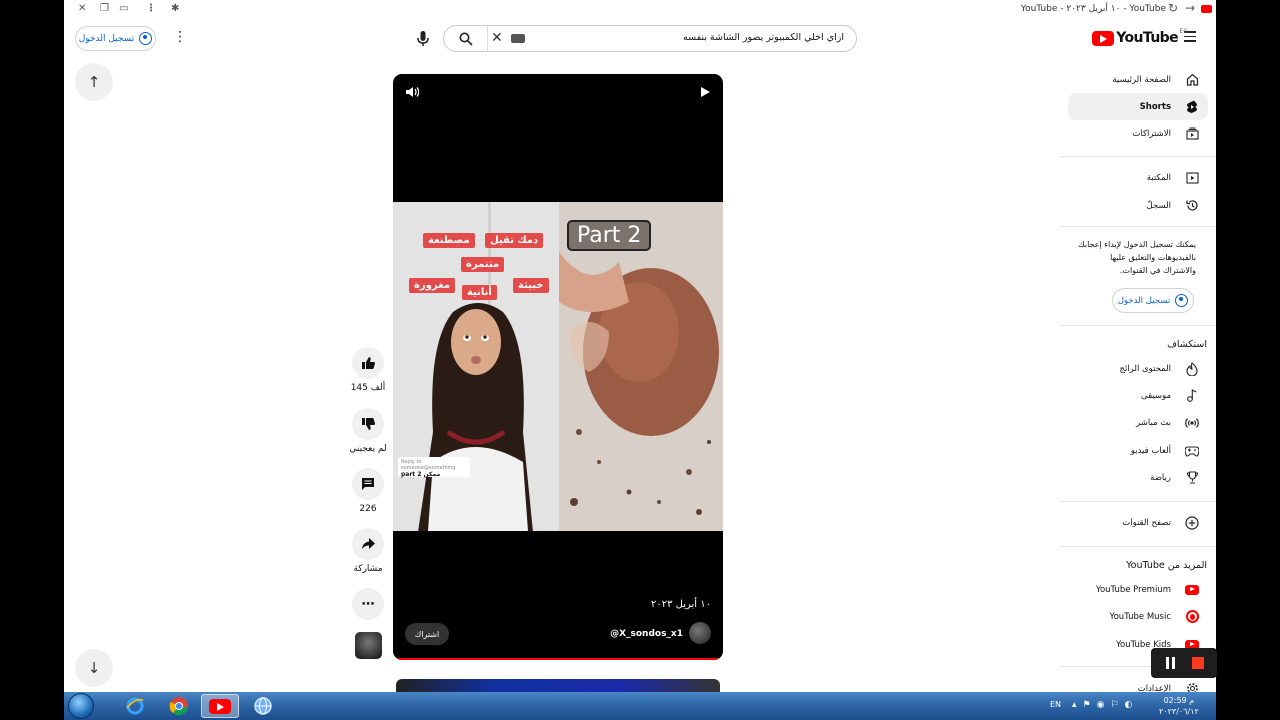  What do you see at coordinates (1190, 8) in the screenshot?
I see `forward-icon: →` at bounding box center [1190, 8].